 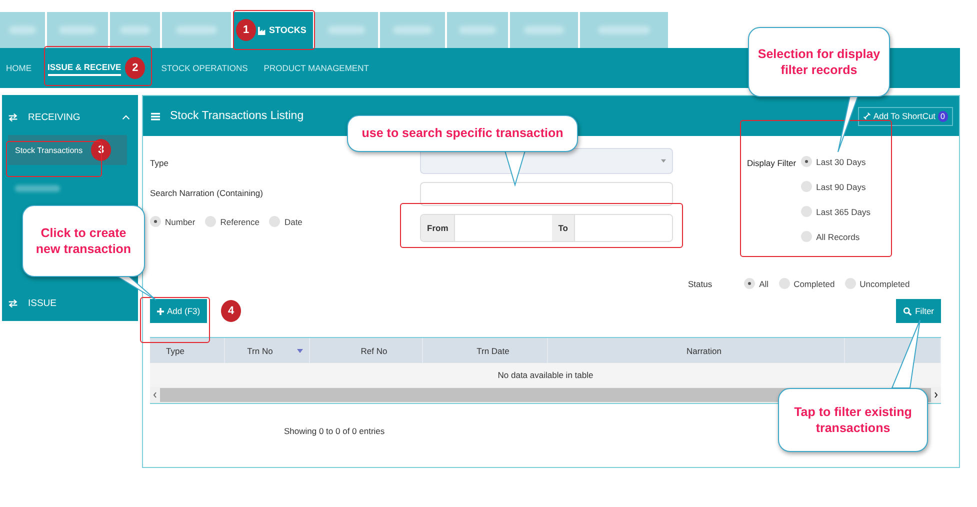 What do you see at coordinates (155, 395) in the screenshot?
I see `scroll-left-icon` at bounding box center [155, 395].